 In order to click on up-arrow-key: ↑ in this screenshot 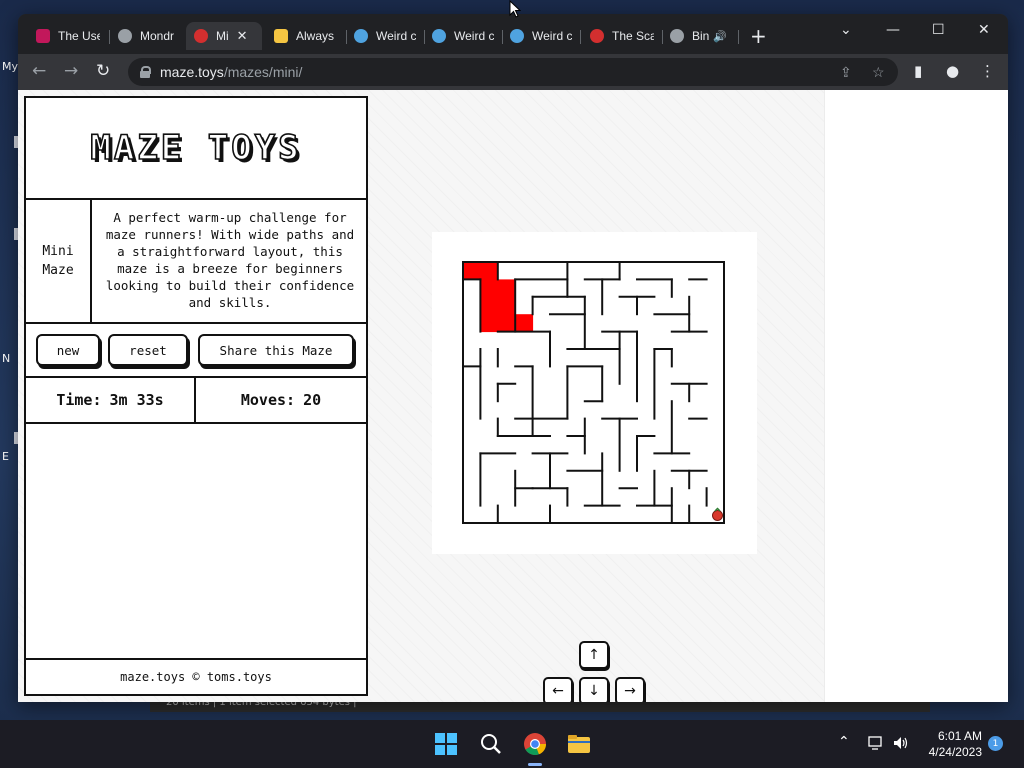, I will do `click(594, 655)`.